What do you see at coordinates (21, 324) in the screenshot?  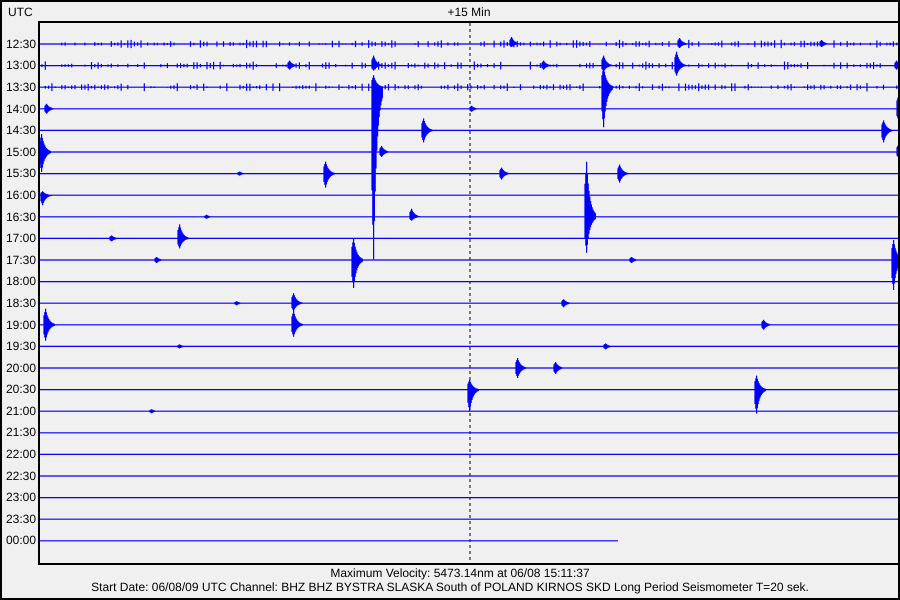 I see `time-label: 19:00` at bounding box center [21, 324].